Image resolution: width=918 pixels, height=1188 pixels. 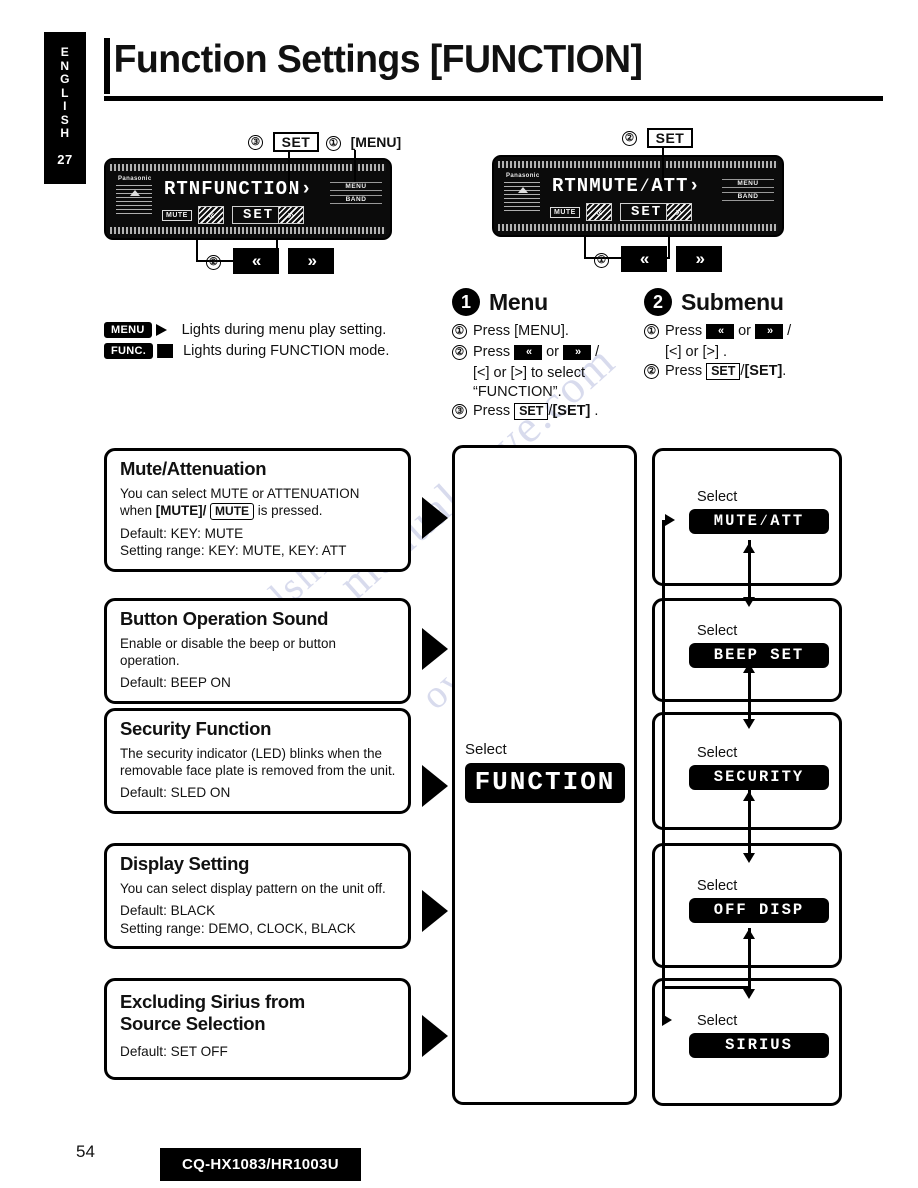 I want to click on submenu-heading: 2 Submenu, so click(x=744, y=302).